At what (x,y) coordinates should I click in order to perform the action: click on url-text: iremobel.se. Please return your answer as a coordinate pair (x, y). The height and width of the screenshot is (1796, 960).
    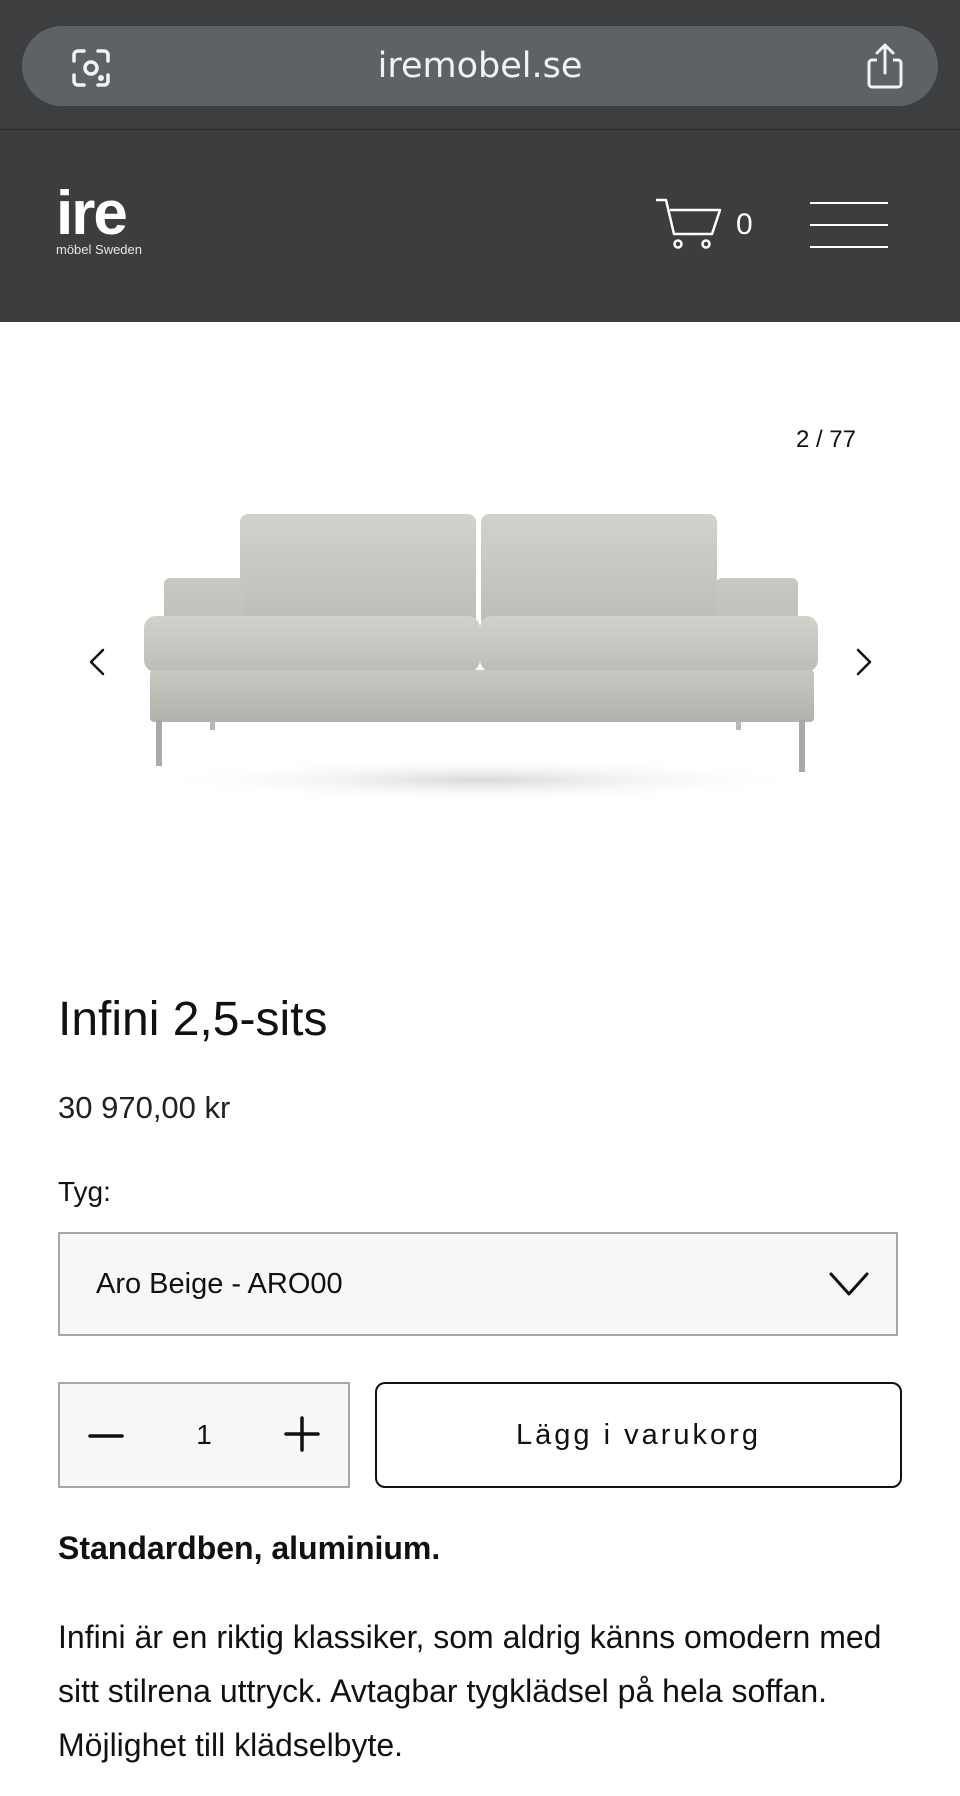
    Looking at the image, I should click on (480, 66).